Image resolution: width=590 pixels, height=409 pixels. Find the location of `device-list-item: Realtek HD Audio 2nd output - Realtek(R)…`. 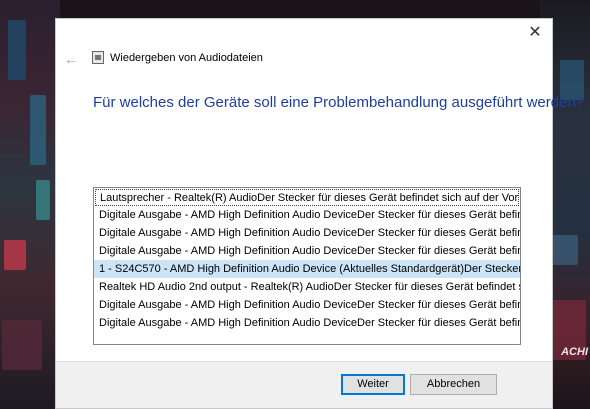

device-list-item: Realtek HD Audio 2nd output - Realtek(R)… is located at coordinates (307, 287).